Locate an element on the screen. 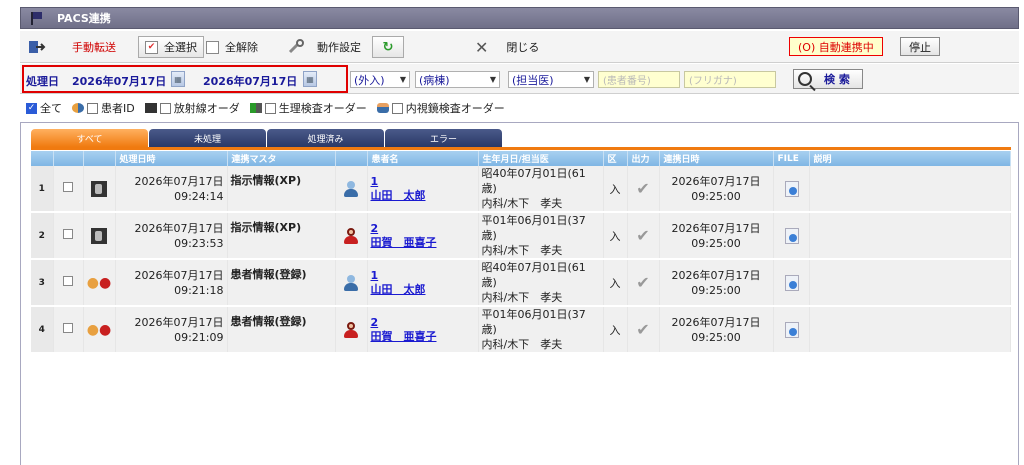 The height and width of the screenshot is (465, 1024). male-patient-icon is located at coordinates (351, 189).